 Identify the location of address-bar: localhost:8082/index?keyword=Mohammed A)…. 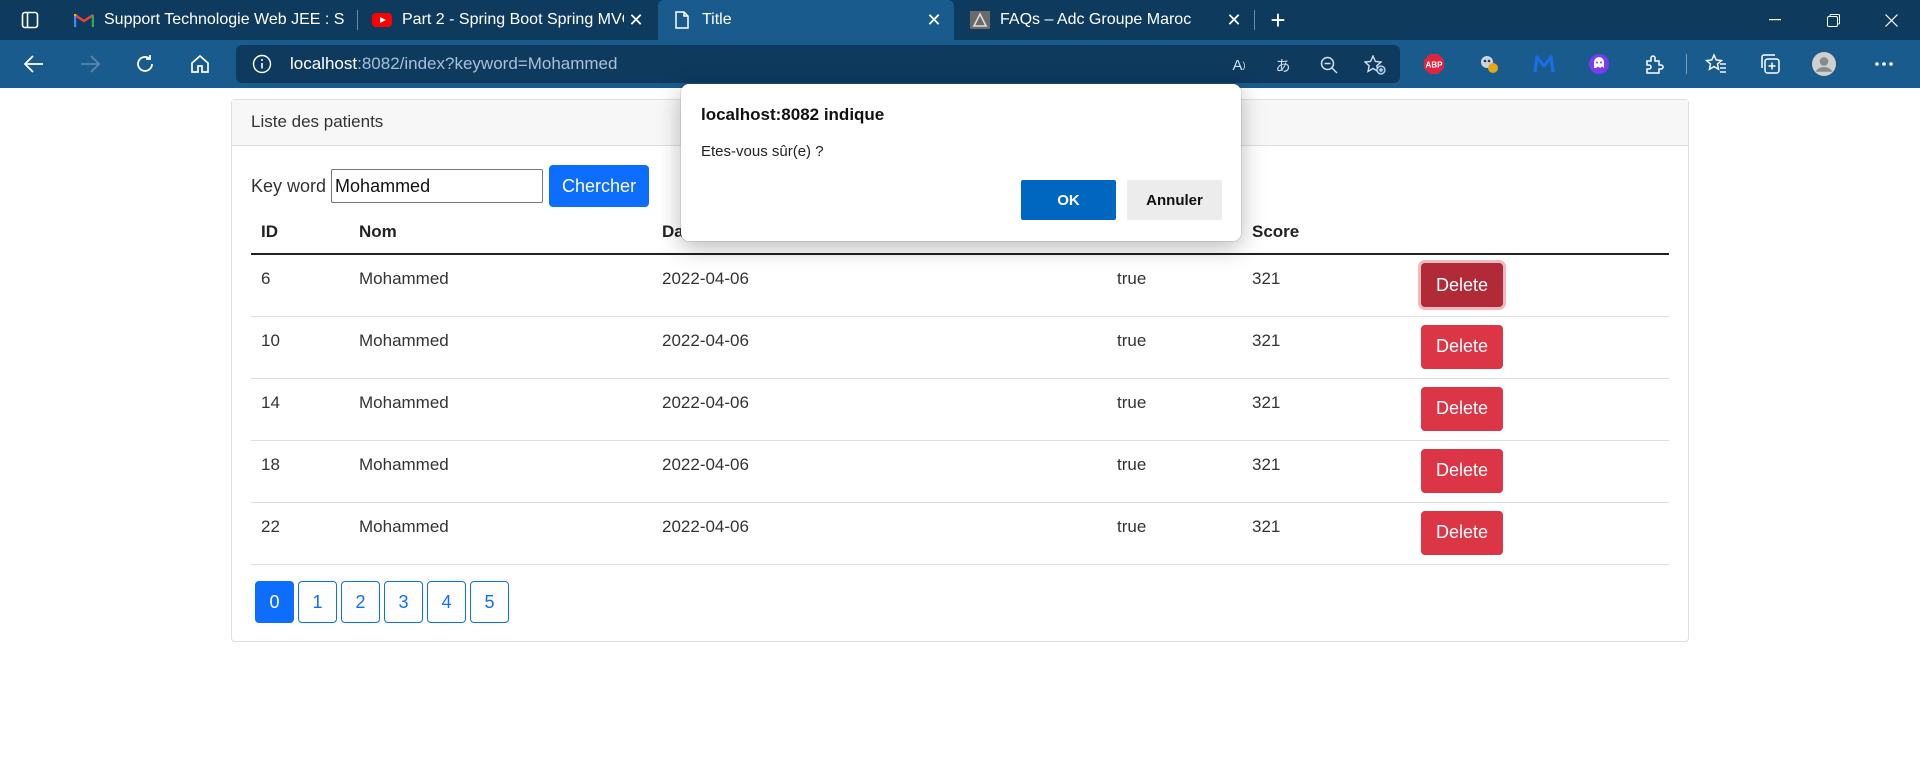
(818, 64).